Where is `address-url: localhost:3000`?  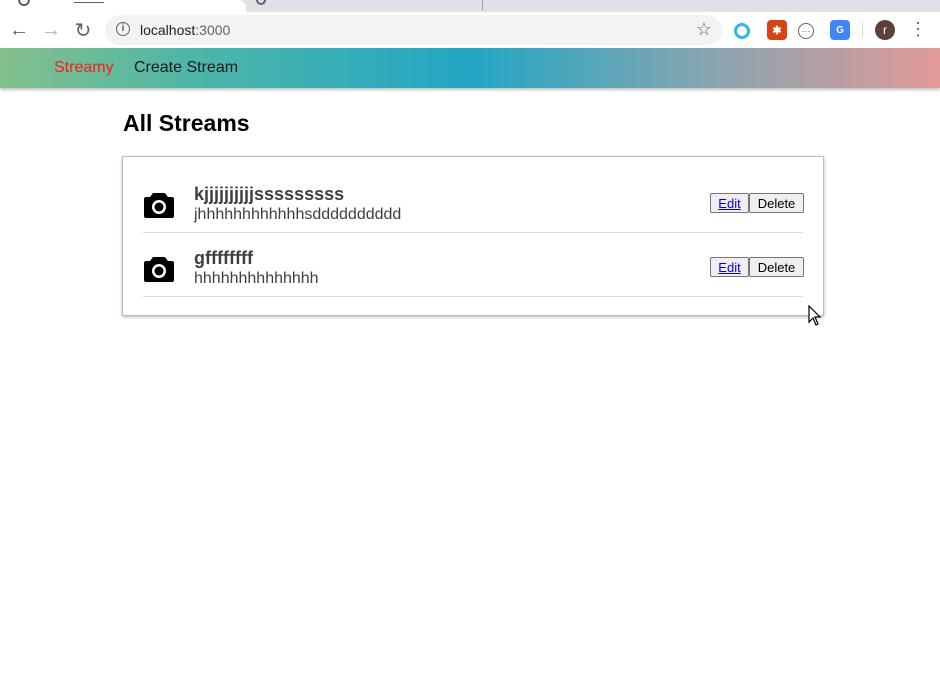
address-url: localhost:3000 is located at coordinates (185, 30).